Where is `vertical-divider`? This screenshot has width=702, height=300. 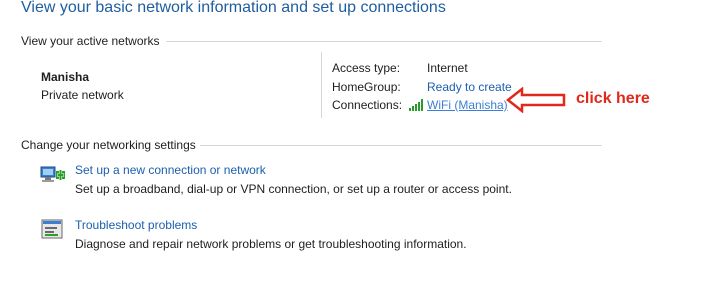 vertical-divider is located at coordinates (321, 85).